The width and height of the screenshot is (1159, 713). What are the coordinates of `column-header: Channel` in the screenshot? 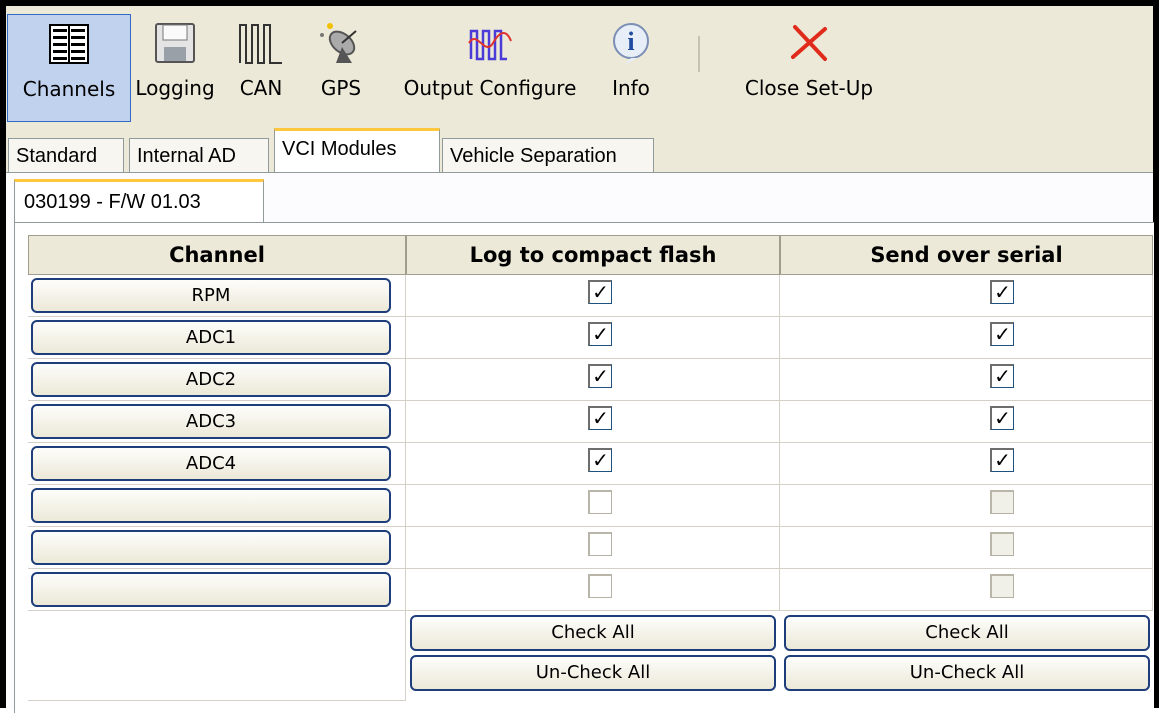 It's located at (217, 255).